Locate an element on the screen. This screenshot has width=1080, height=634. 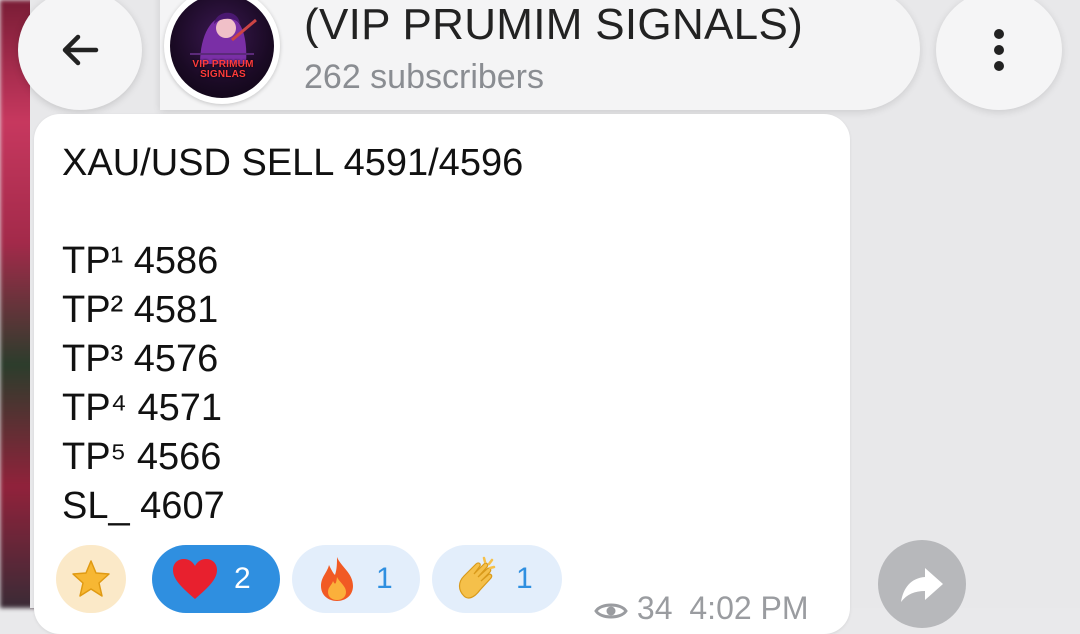
message-line: TP² 4581 is located at coordinates (140, 310).